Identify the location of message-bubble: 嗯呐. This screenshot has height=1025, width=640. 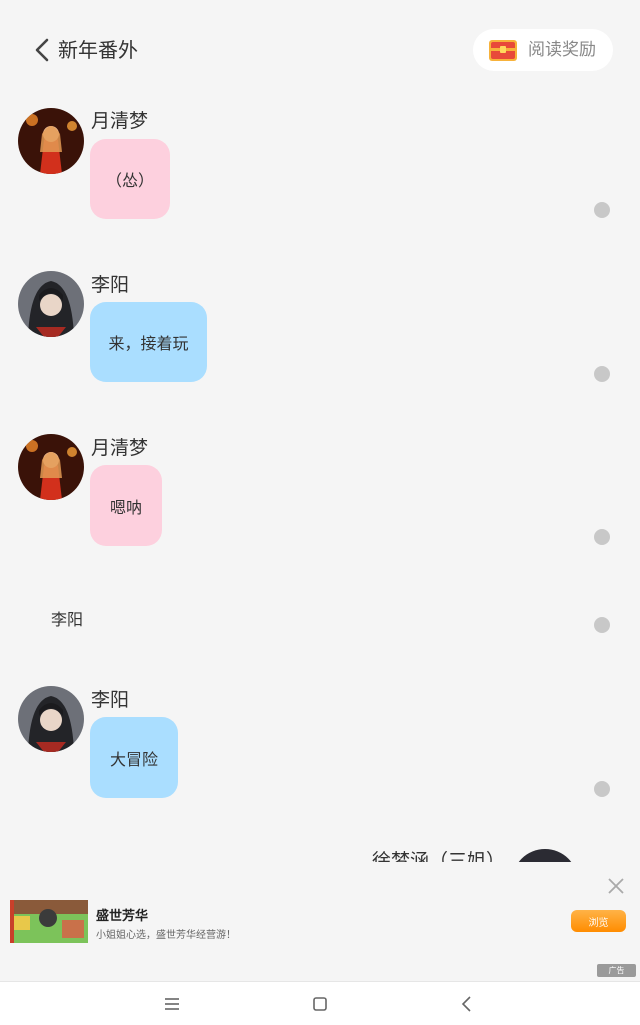
(126, 505).